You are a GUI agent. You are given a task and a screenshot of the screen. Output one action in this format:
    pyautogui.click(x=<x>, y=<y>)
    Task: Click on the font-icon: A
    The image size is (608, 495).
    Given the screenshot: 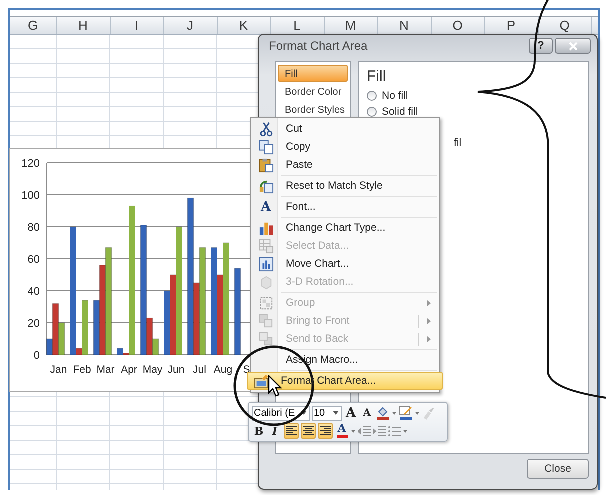 What is the action you would take?
    pyautogui.click(x=266, y=207)
    